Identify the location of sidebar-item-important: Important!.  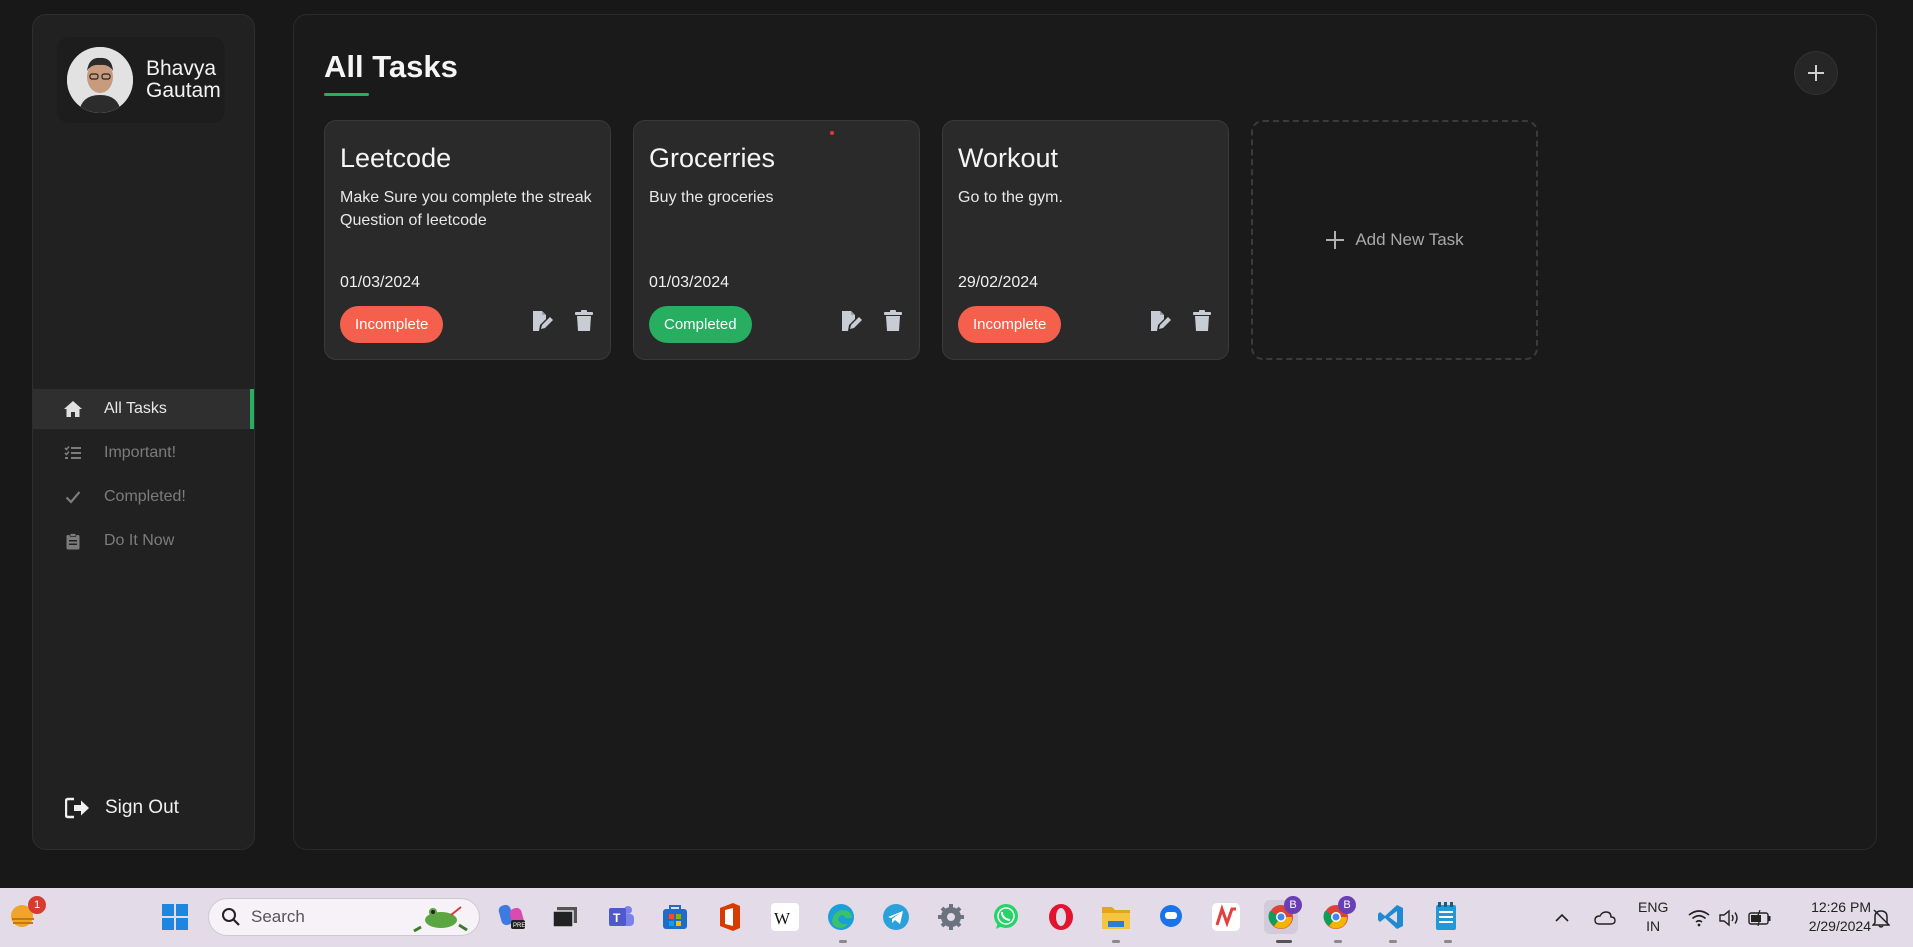
(143, 453).